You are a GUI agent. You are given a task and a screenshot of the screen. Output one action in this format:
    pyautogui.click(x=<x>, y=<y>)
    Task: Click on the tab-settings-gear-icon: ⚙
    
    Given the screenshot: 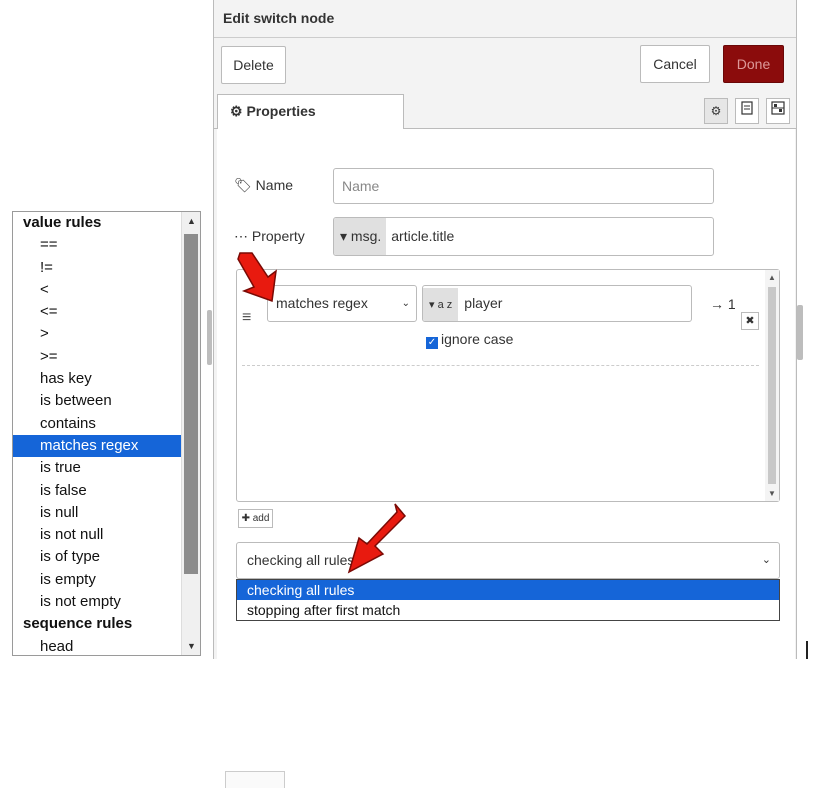 What is the action you would take?
    pyautogui.click(x=716, y=111)
    